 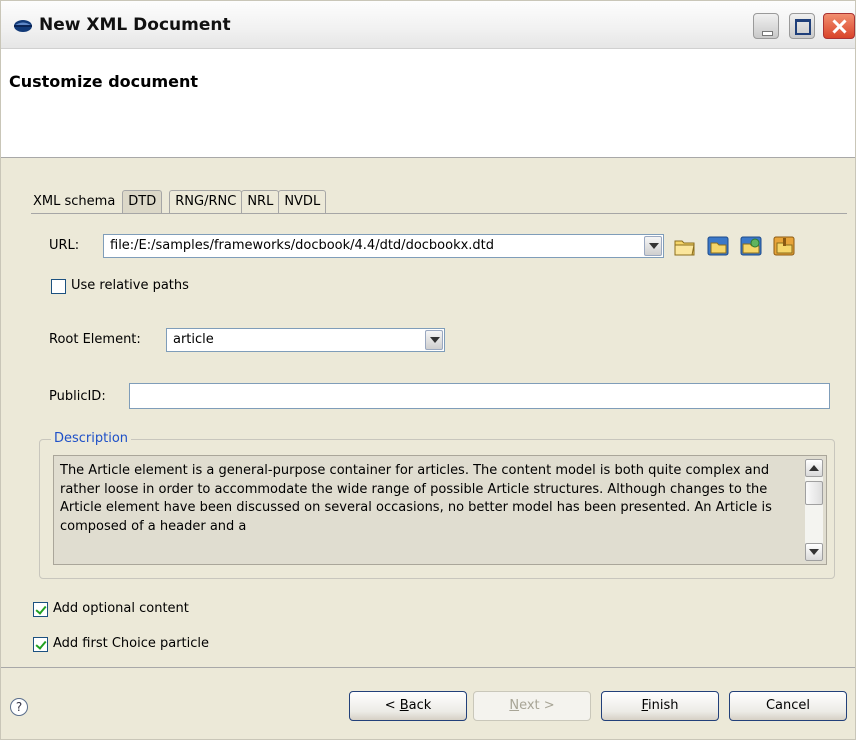 What do you see at coordinates (788, 706) in the screenshot?
I see `cancel-button: Cancel` at bounding box center [788, 706].